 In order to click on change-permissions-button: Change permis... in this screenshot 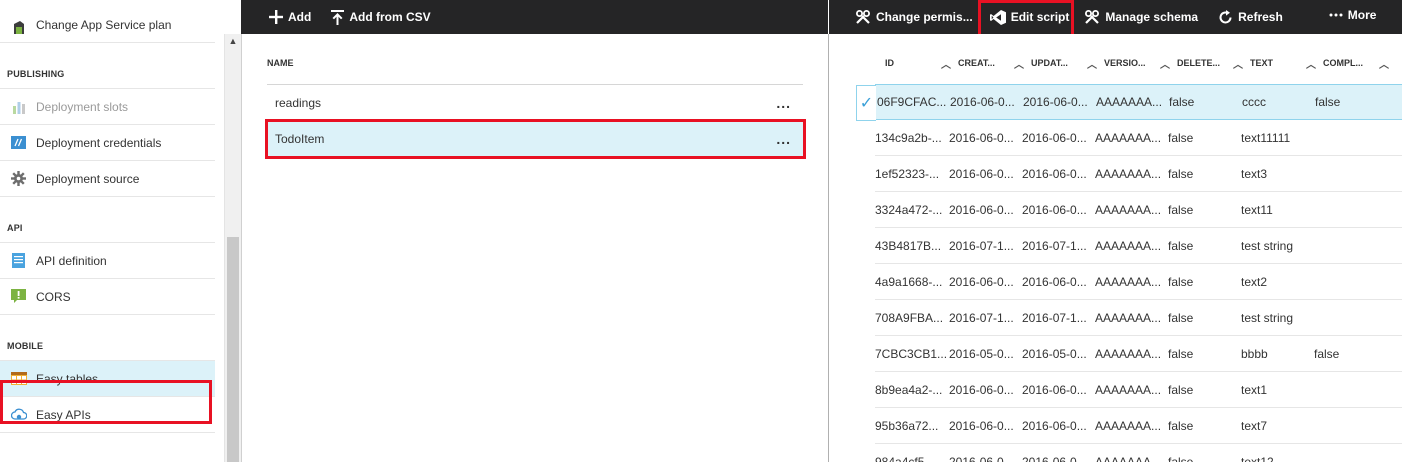, I will do `click(914, 17)`.